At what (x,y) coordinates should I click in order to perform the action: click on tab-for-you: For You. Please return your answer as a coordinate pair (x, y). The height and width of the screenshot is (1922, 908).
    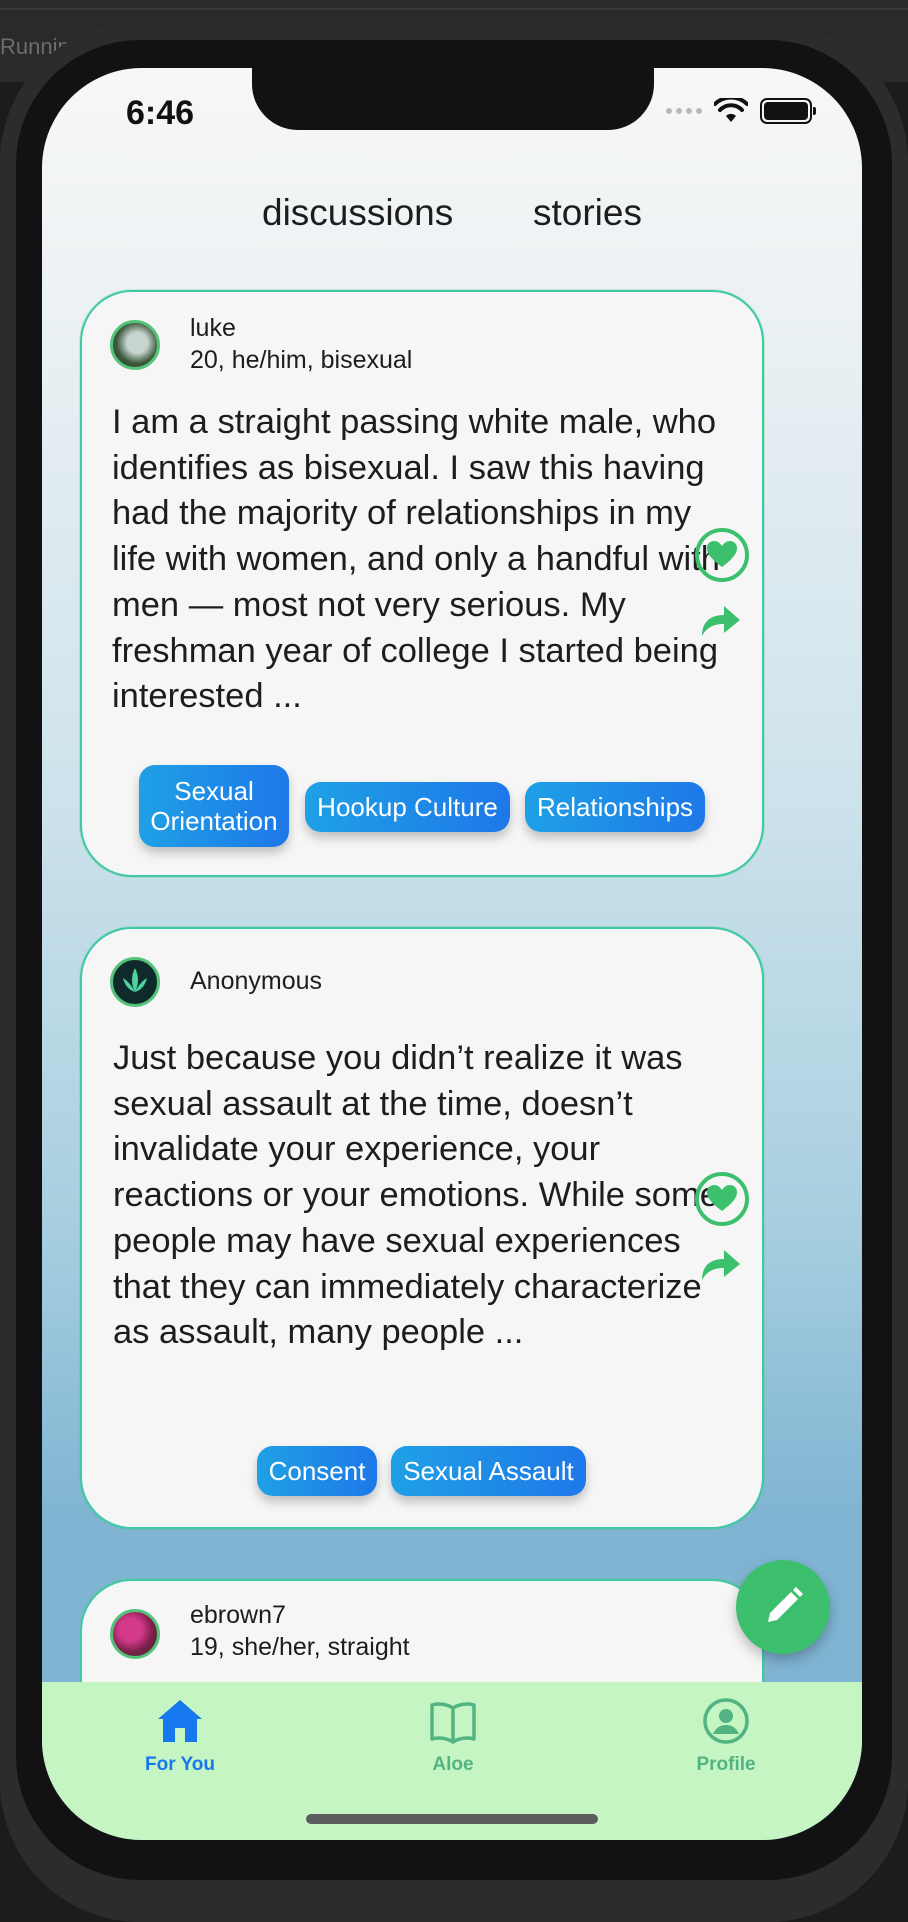
    Looking at the image, I should click on (180, 1736).